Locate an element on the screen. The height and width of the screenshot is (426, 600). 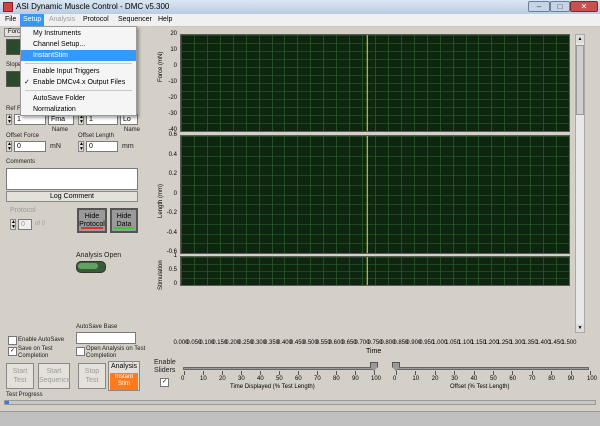
y-tick-label: -20 is located at coordinates (172, 98).